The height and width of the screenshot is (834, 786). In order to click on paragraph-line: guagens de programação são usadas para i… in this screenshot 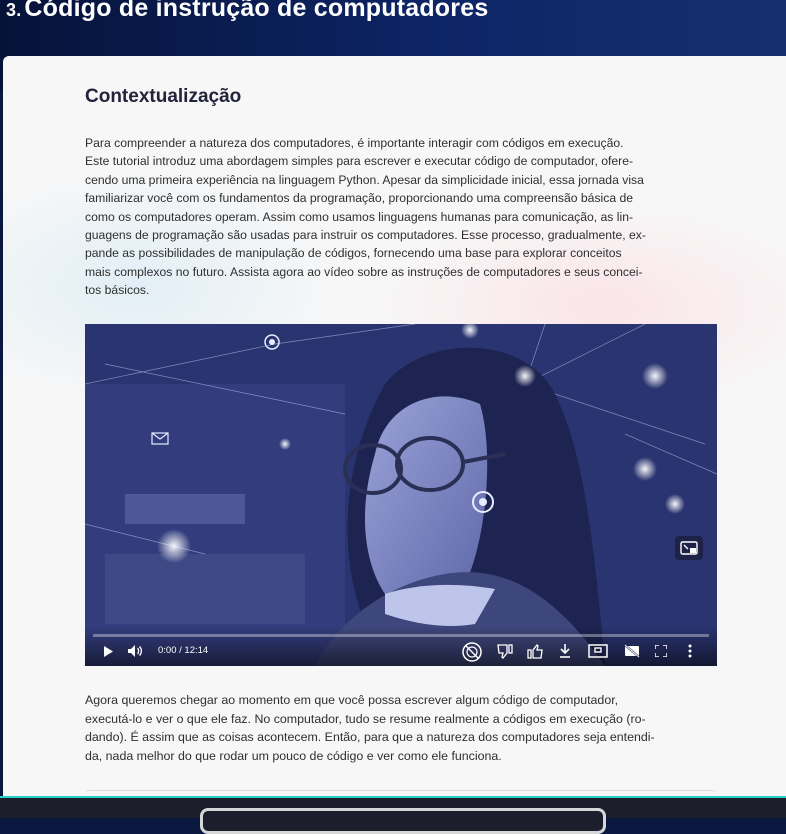, I will do `click(365, 235)`.